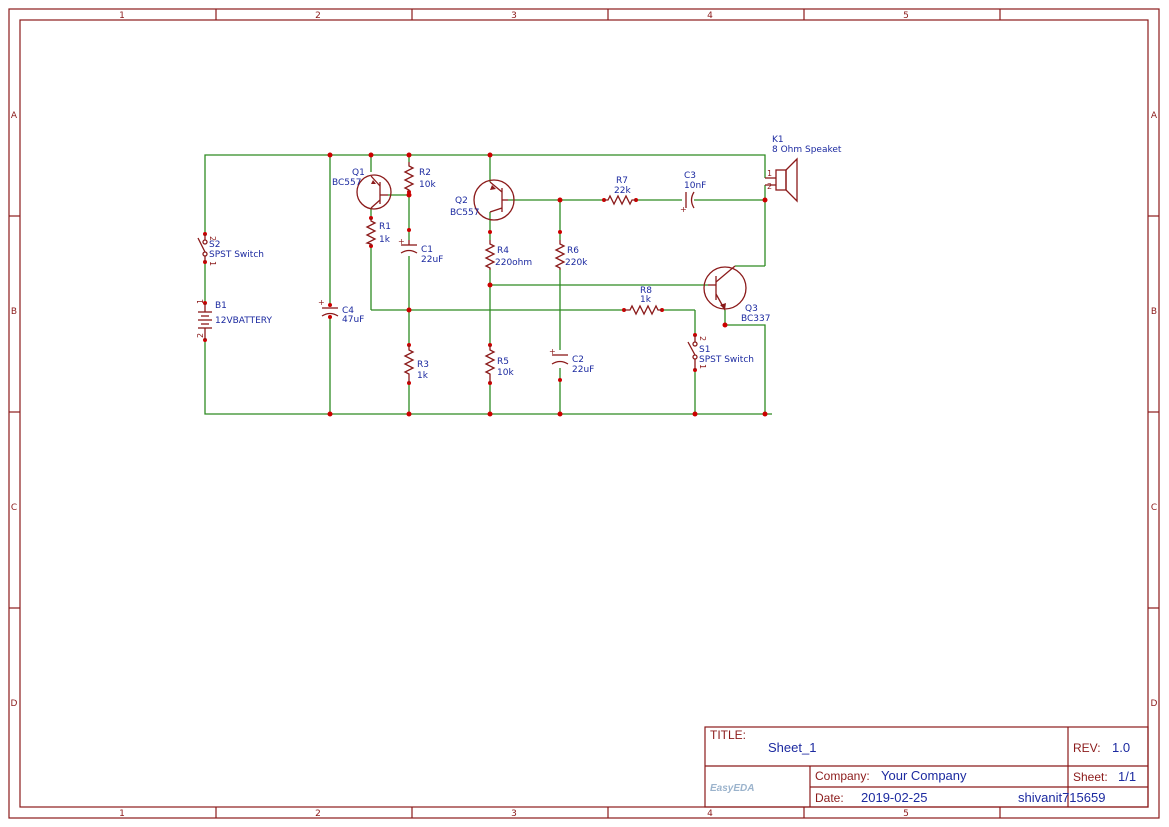  Describe the element at coordinates (728, 735) in the screenshot. I see `title-label: TITLE:` at that location.